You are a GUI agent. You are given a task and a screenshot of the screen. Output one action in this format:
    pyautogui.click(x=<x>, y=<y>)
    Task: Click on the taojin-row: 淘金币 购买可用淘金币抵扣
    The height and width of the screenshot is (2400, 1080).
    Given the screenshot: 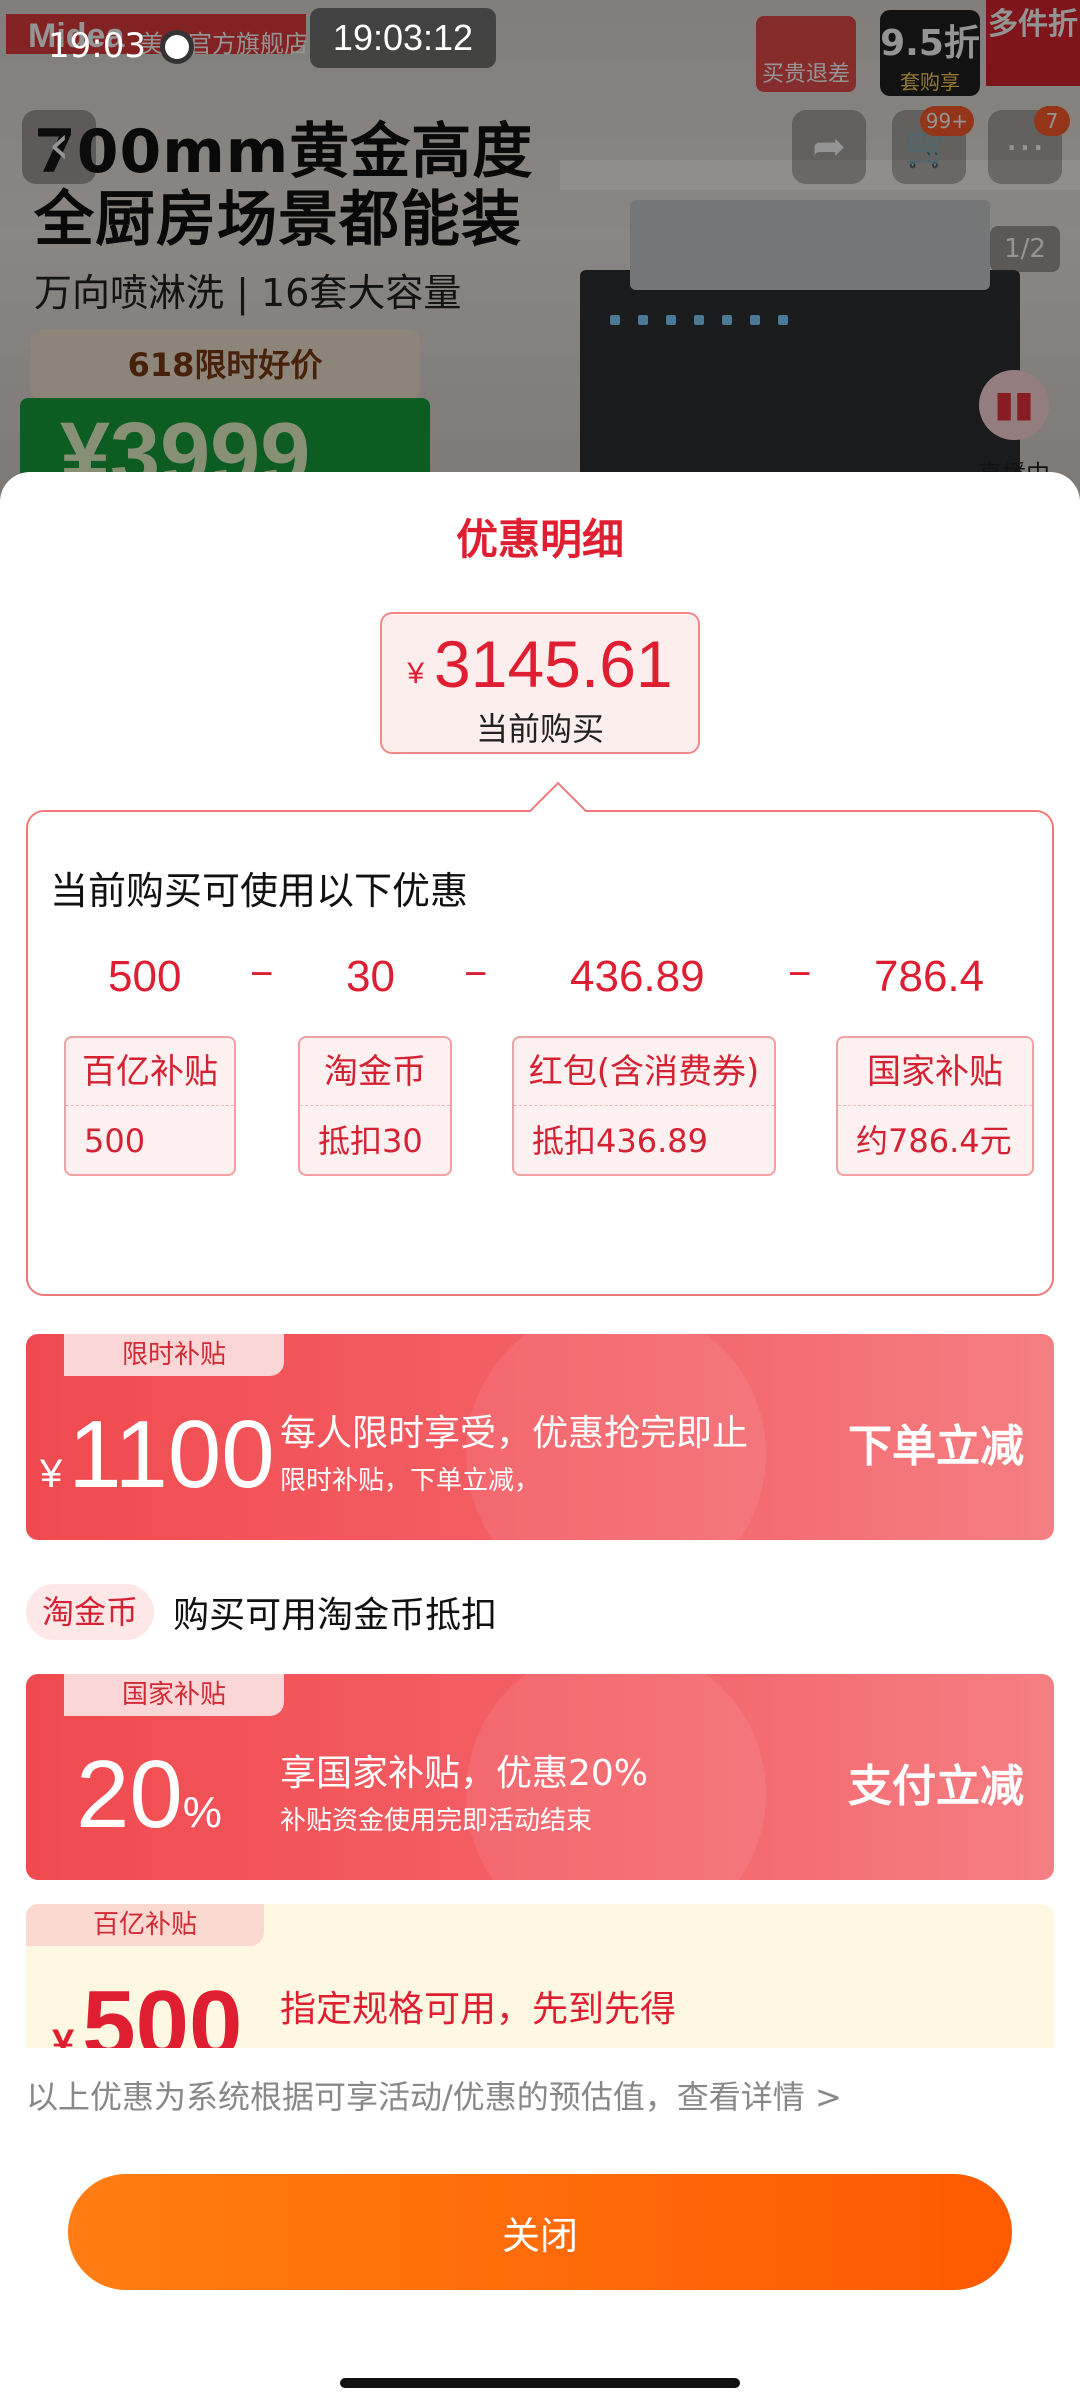 What is the action you would take?
    pyautogui.click(x=261, y=1614)
    